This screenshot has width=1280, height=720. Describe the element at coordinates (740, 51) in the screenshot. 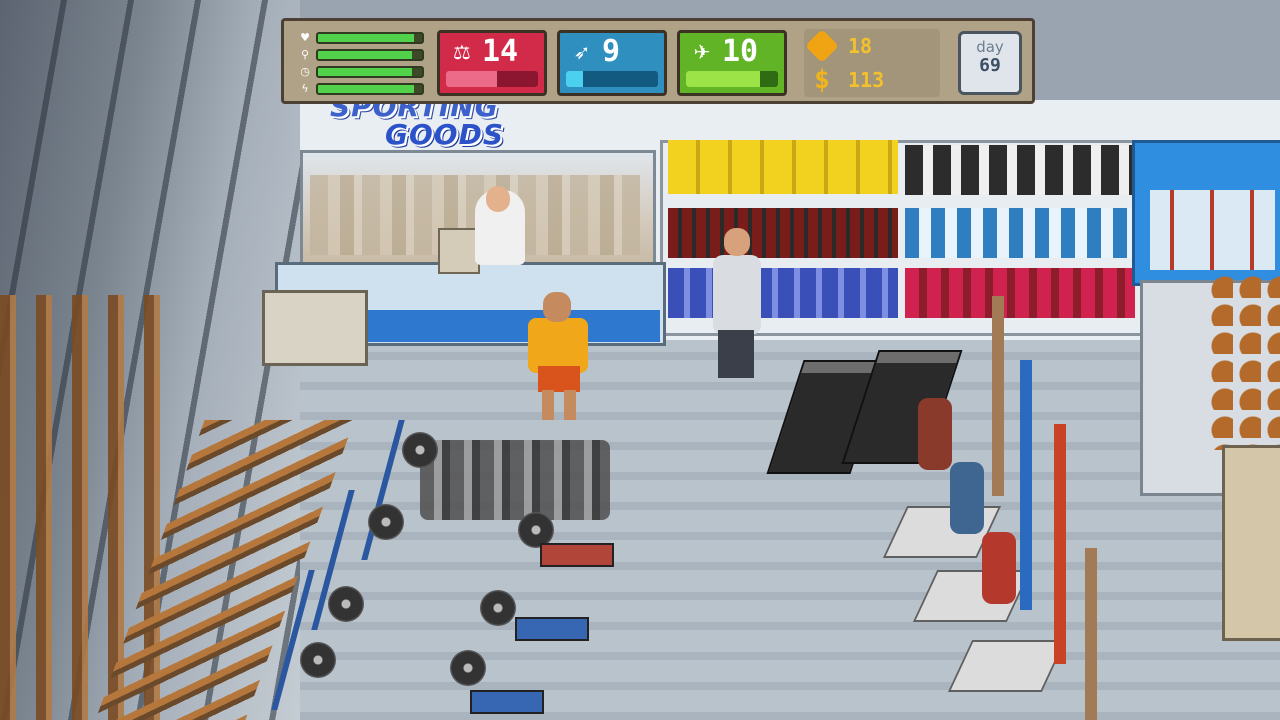

I see `stamina-value: 10` at that location.